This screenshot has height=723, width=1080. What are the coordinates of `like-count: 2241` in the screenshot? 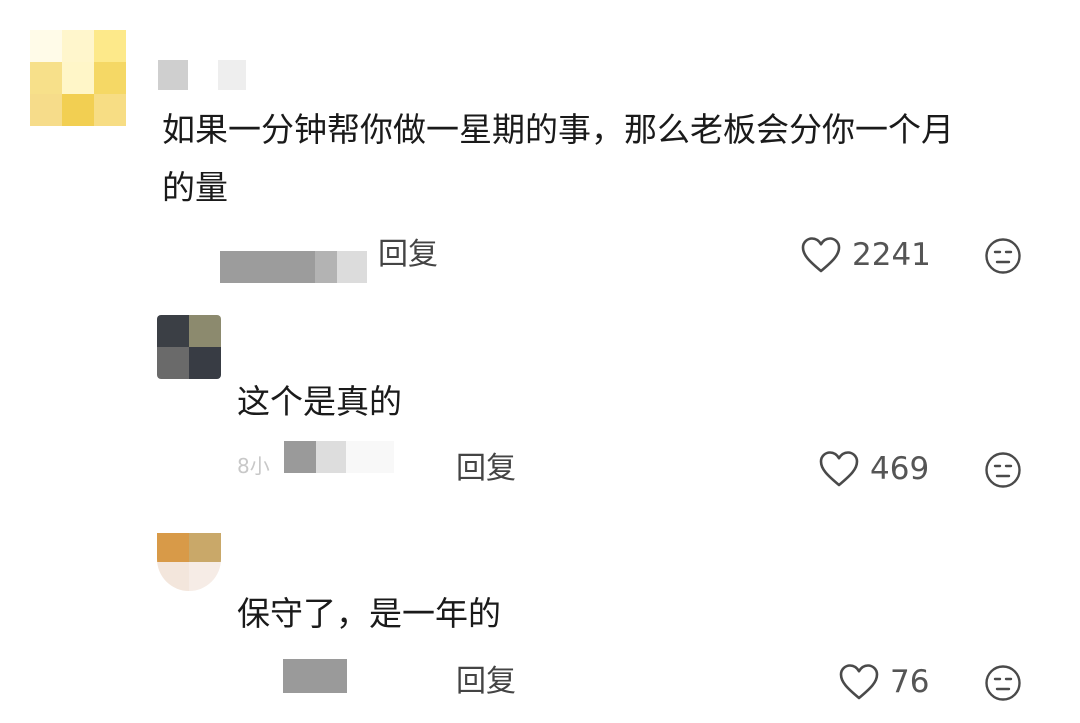 It's located at (891, 255).